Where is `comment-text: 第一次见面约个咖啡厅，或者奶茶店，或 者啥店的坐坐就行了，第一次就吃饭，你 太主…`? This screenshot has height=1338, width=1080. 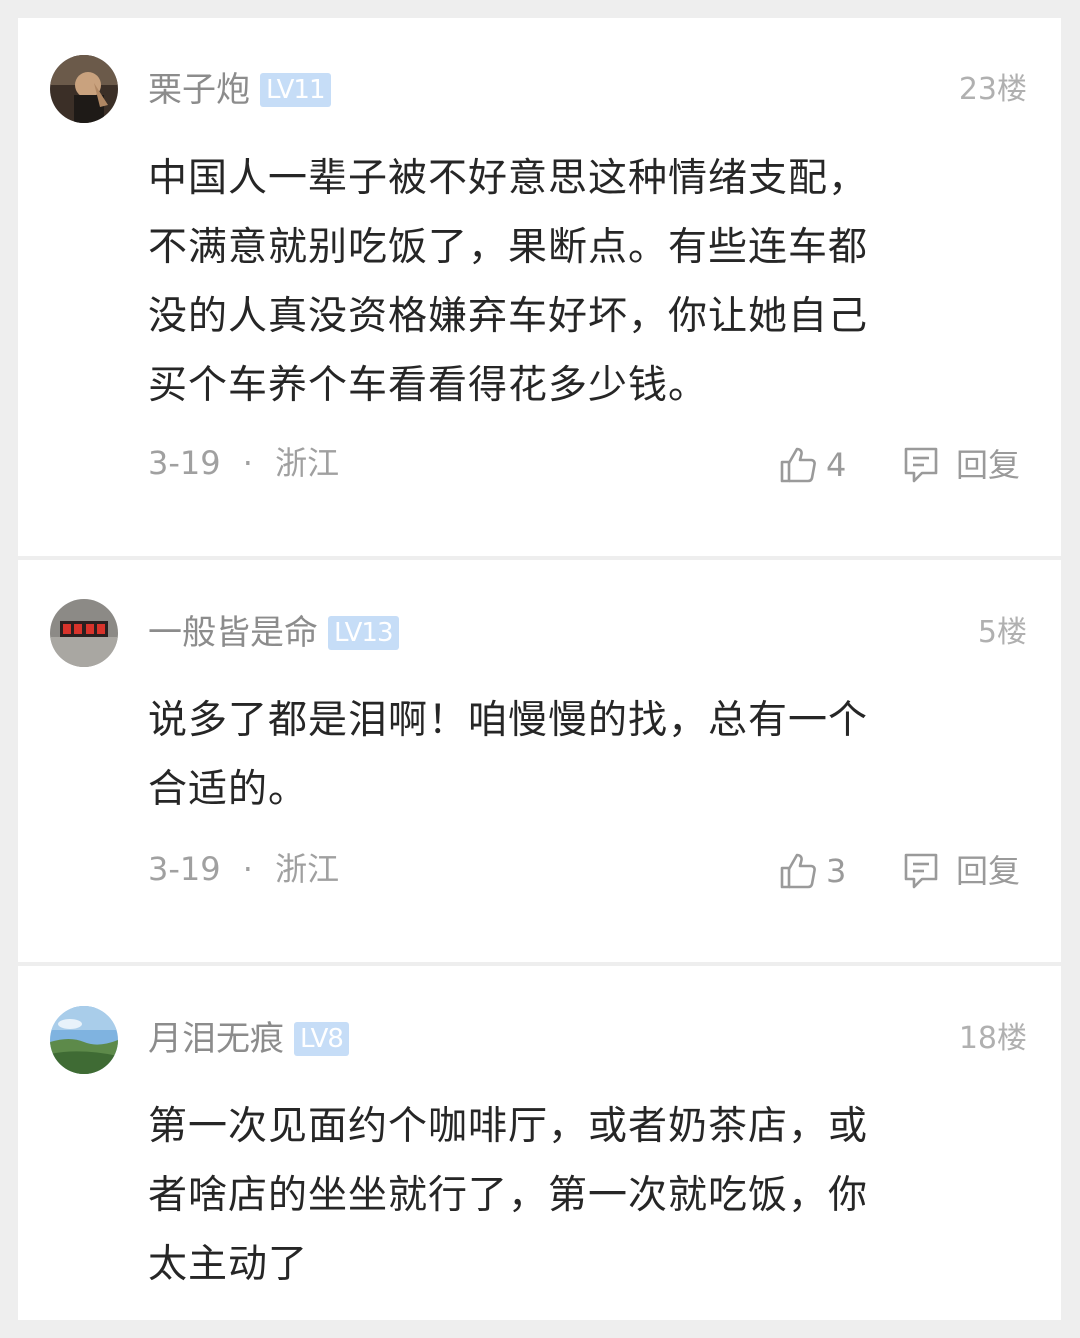
comment-text: 第一次见面约个咖啡厅，或者奶茶店，或 者啥店的坐坐就行了，第一次就吃饭，你 太主… is located at coordinates (558, 1195).